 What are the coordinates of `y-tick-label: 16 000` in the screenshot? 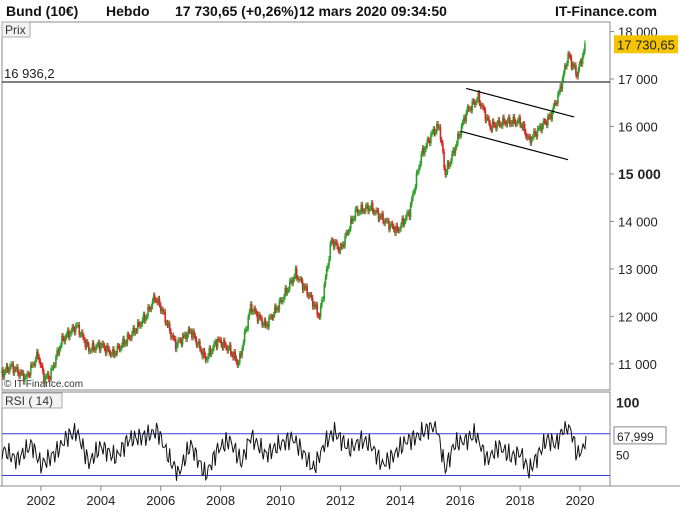 It's located at (638, 126).